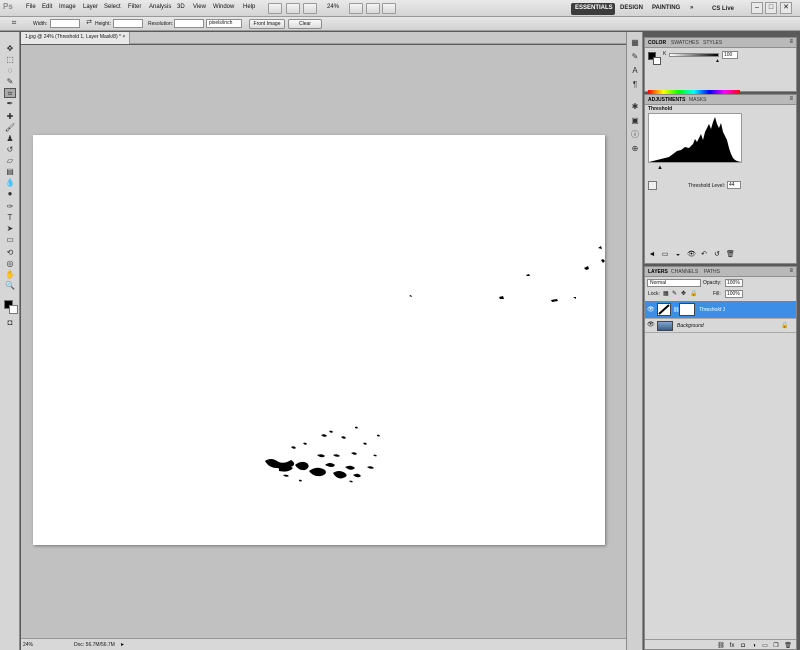 Image resolution: width=800 pixels, height=650 pixels. Describe the element at coordinates (754, 646) in the screenshot. I see `new-adjustment-layer-icon: ◑` at that location.